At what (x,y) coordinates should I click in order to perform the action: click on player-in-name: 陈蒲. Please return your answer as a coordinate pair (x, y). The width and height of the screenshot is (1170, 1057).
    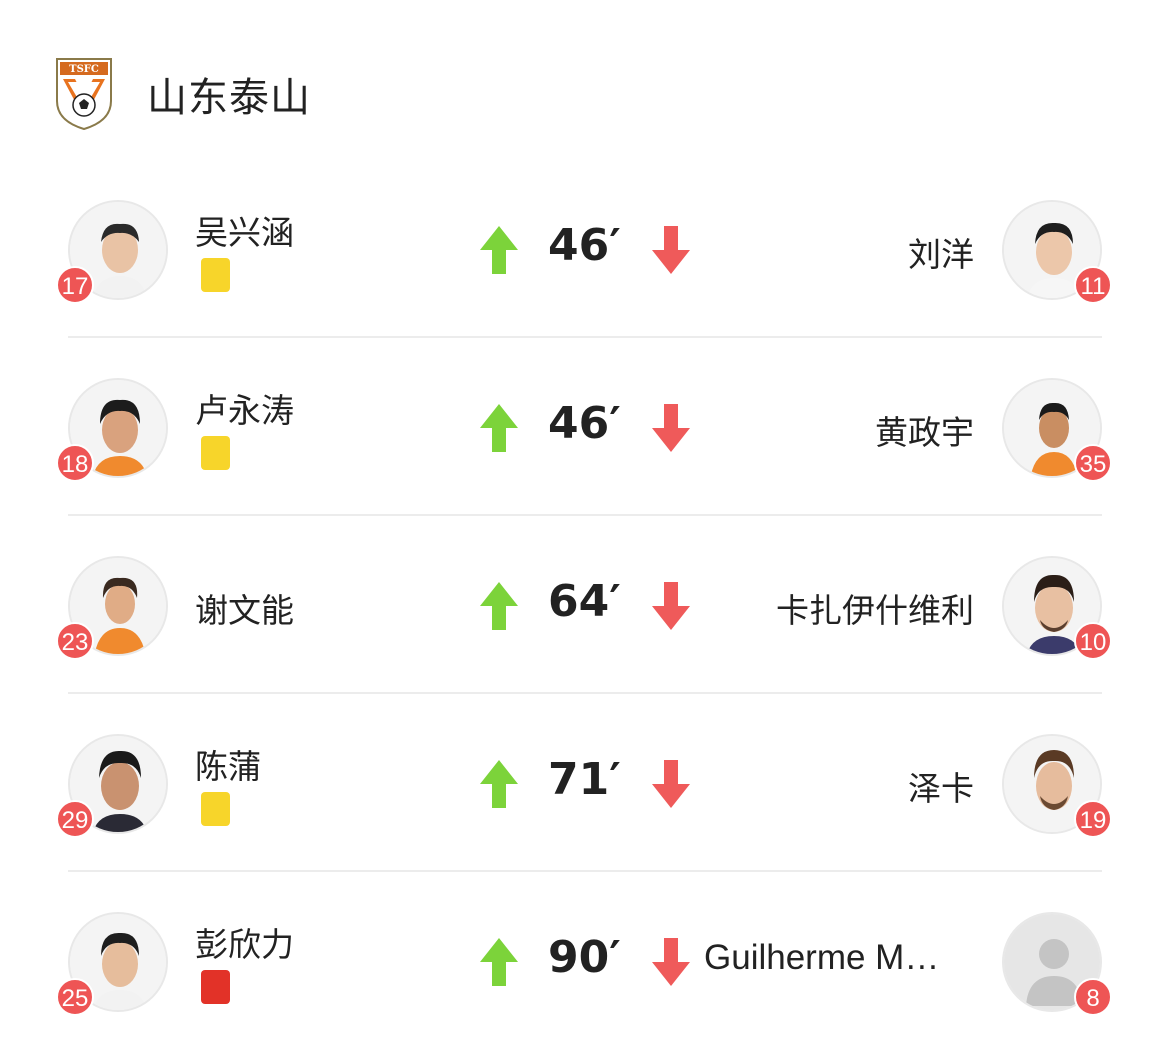
    Looking at the image, I should click on (228, 764).